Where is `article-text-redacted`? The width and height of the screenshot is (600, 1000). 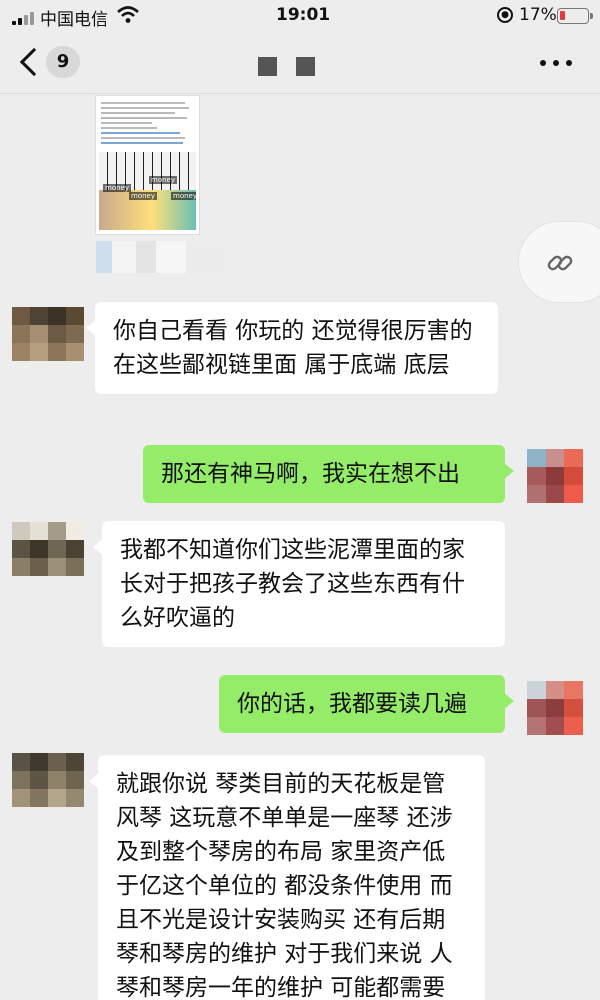 article-text-redacted is located at coordinates (147, 123).